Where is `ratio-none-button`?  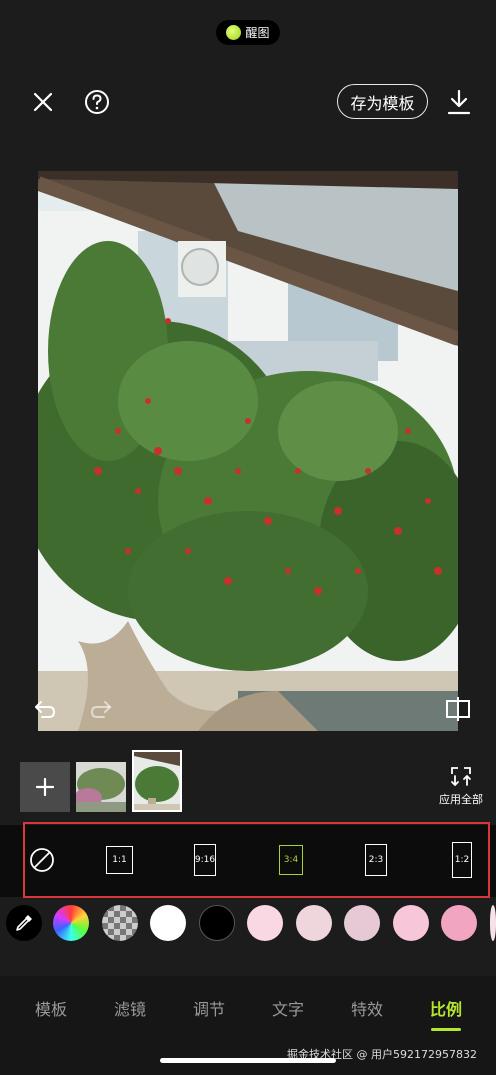
ratio-none-button is located at coordinates (42, 860).